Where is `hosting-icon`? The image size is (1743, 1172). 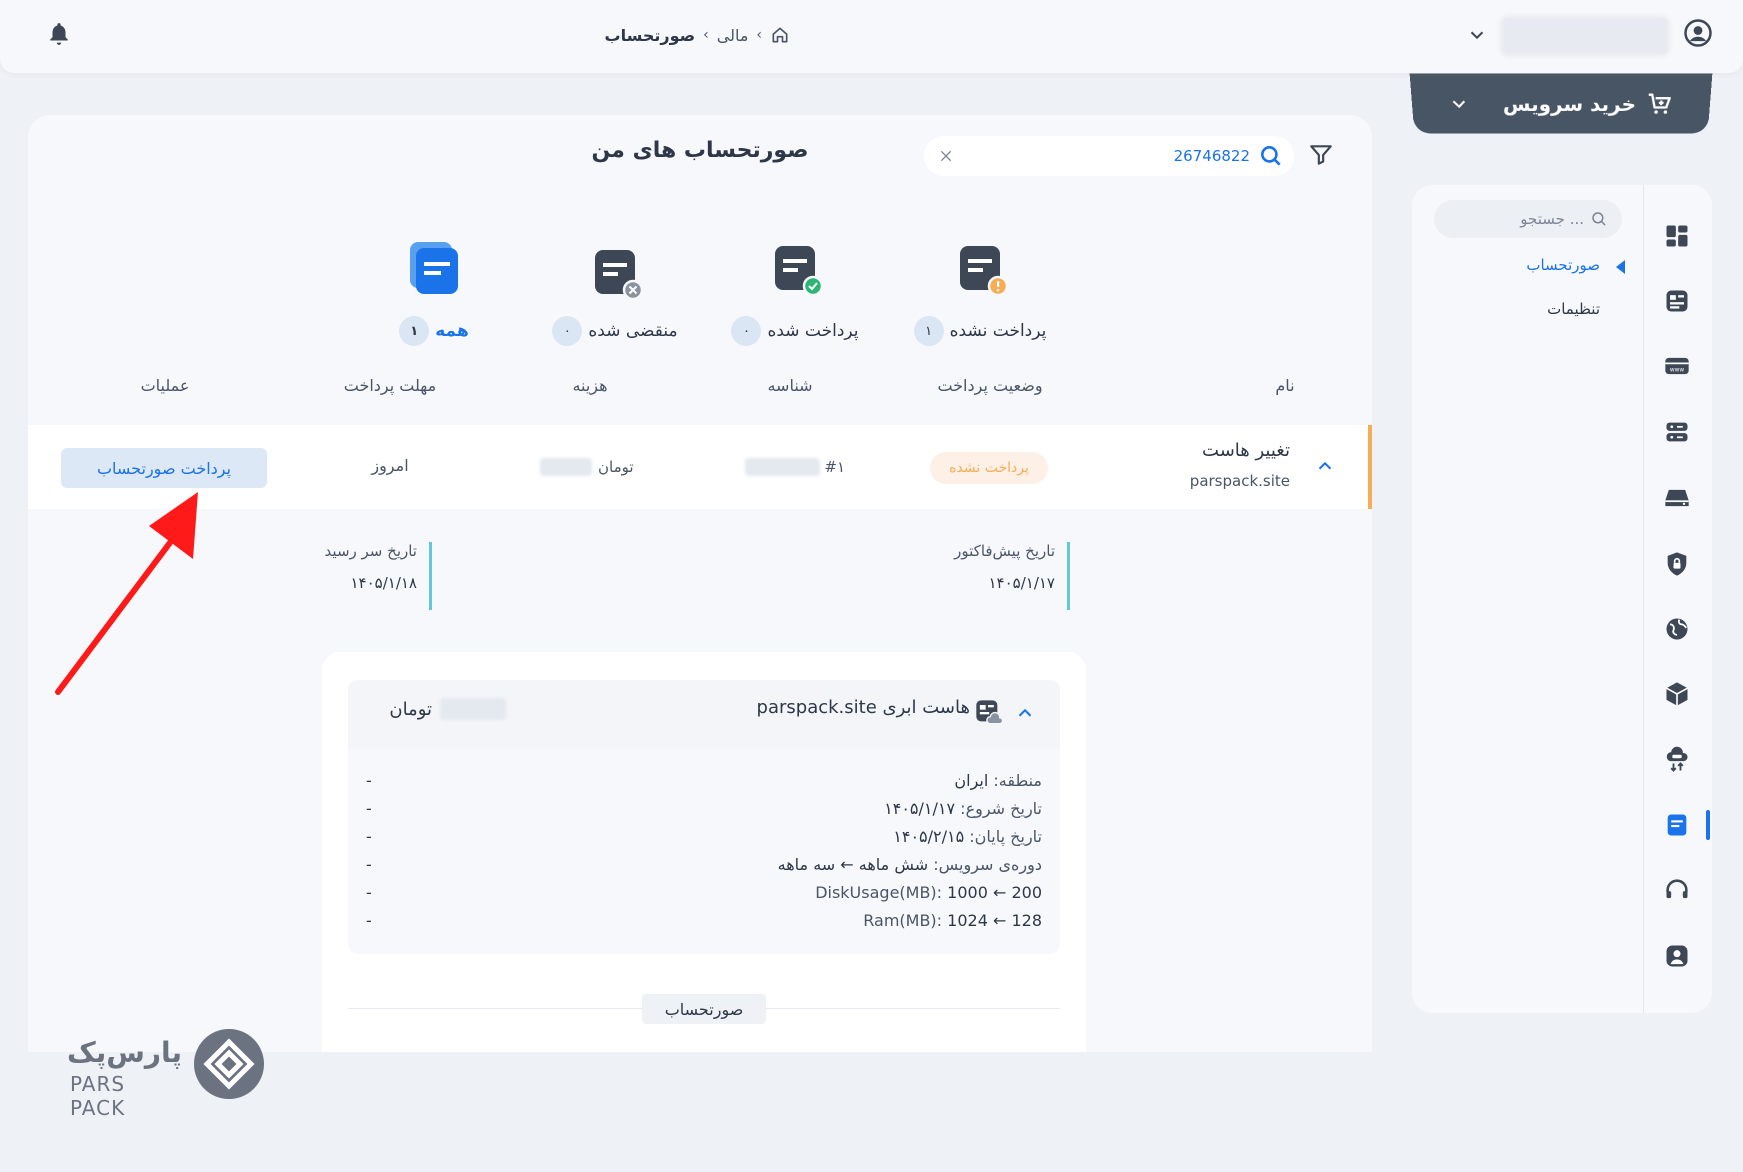 hosting-icon is located at coordinates (1677, 301).